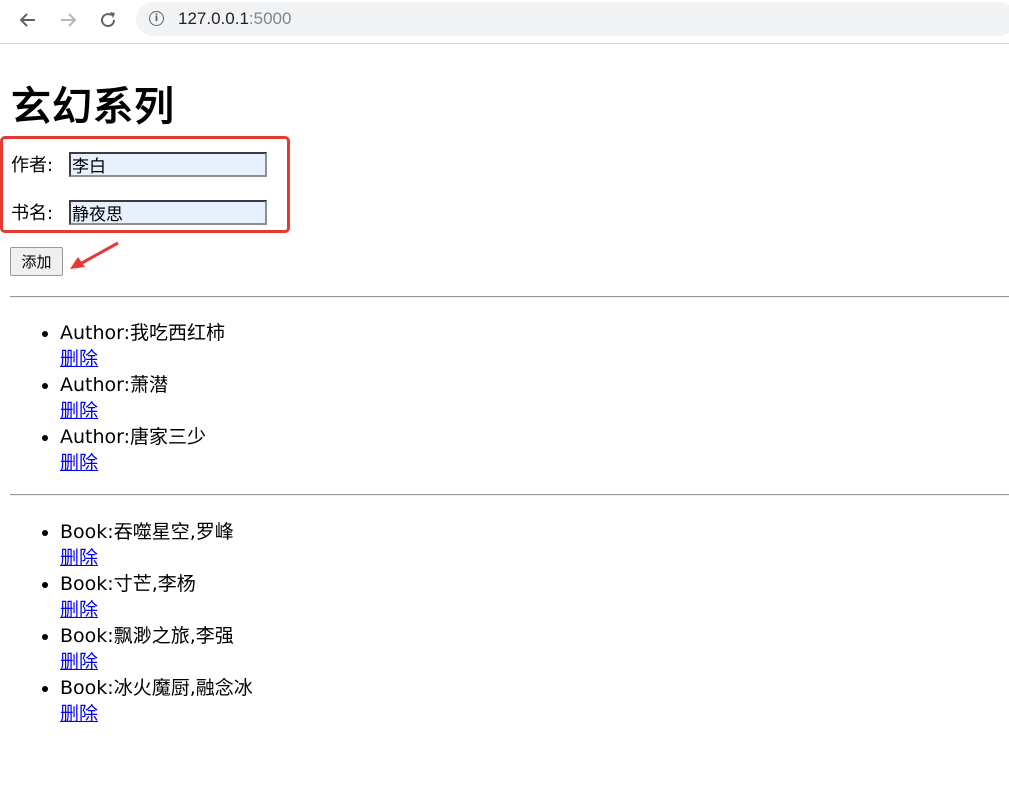  I want to click on info-icon: i, so click(156, 18).